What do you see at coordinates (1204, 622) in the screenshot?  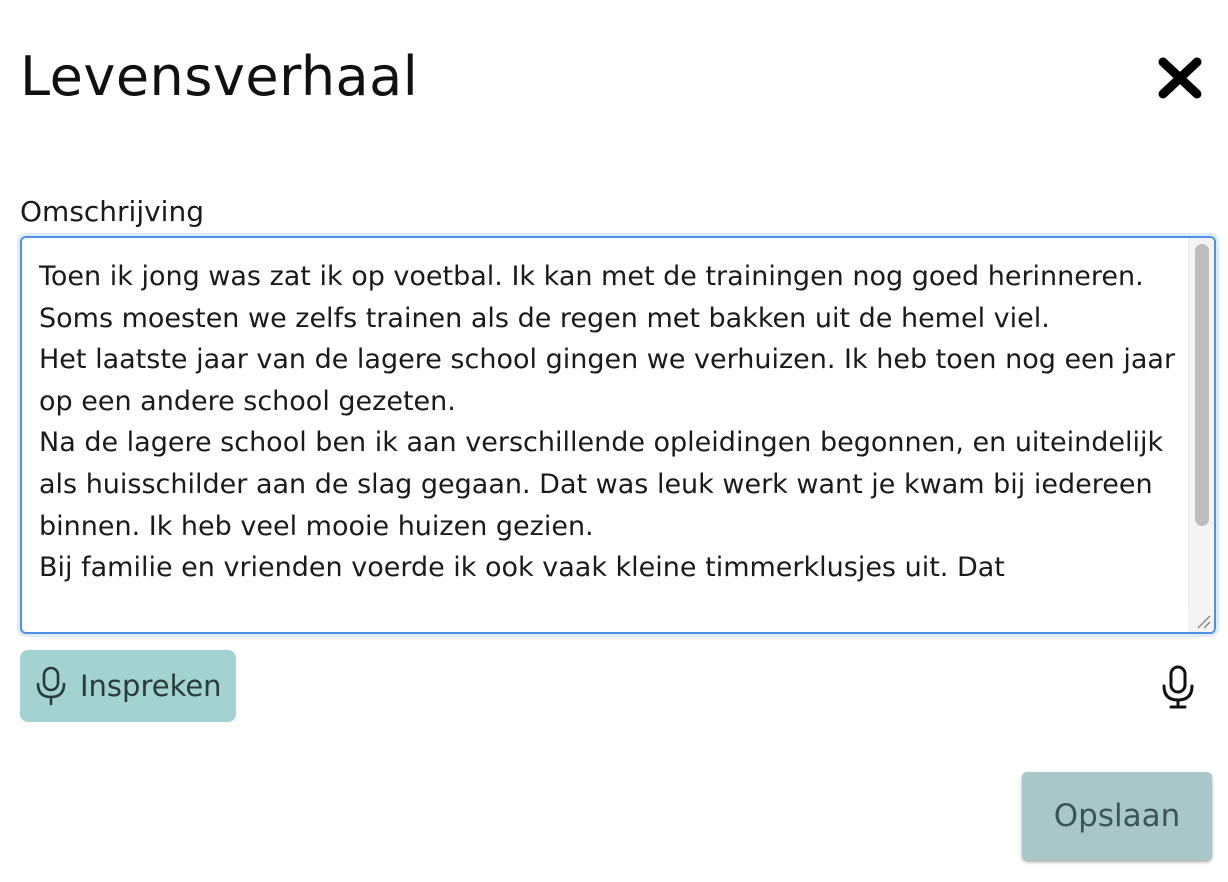 I see `resize-grip-icon` at bounding box center [1204, 622].